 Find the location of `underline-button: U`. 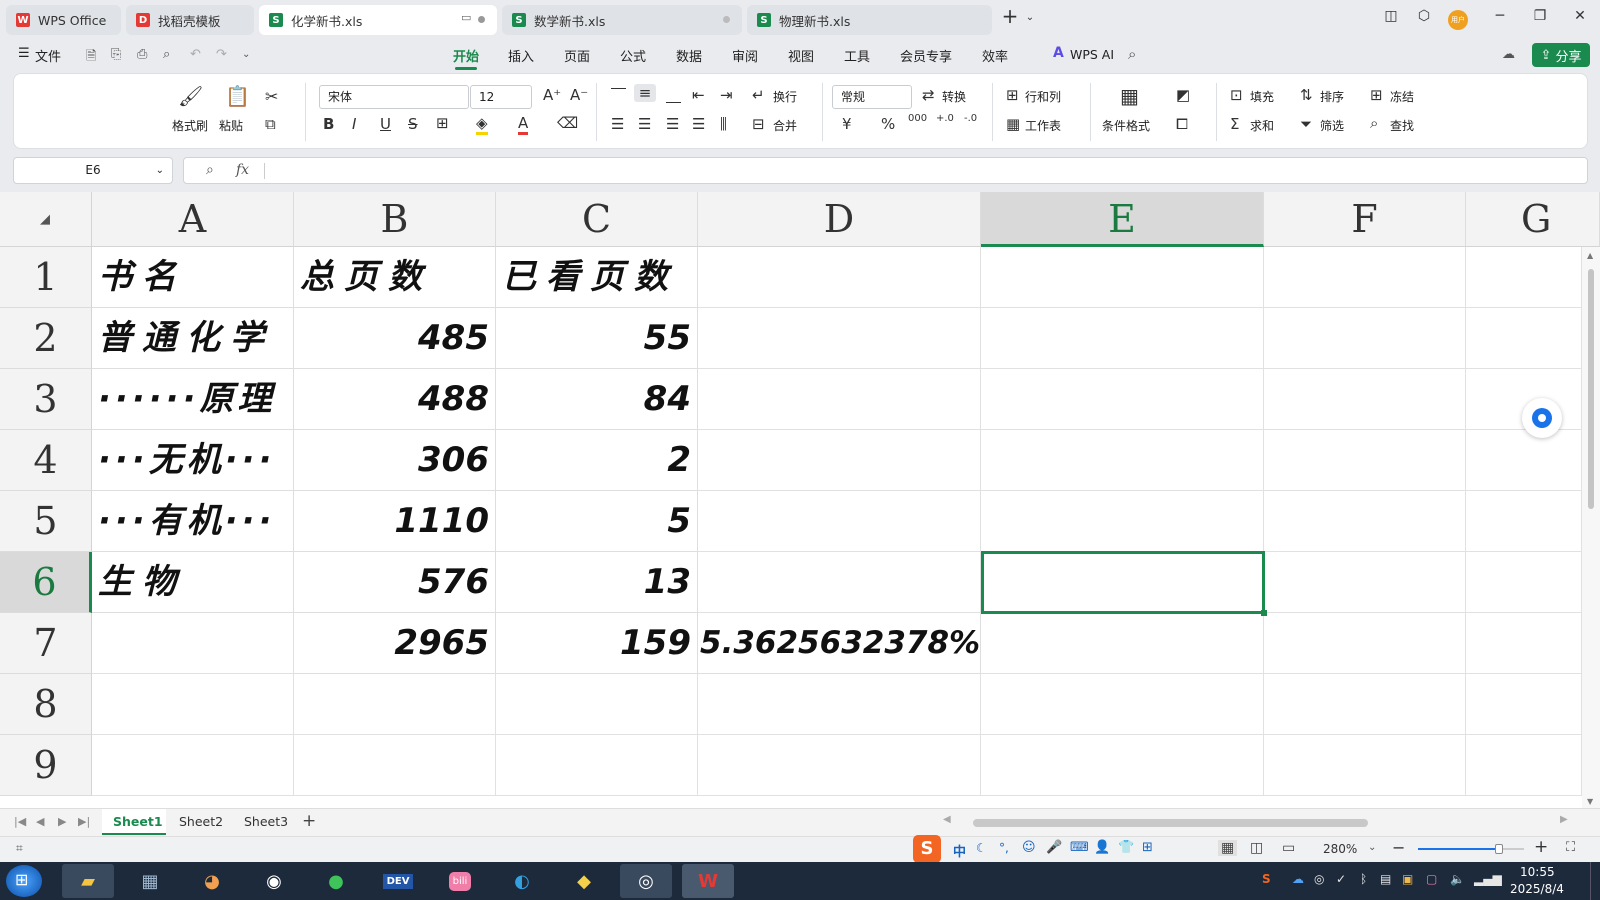

underline-button: U is located at coordinates (385, 124).